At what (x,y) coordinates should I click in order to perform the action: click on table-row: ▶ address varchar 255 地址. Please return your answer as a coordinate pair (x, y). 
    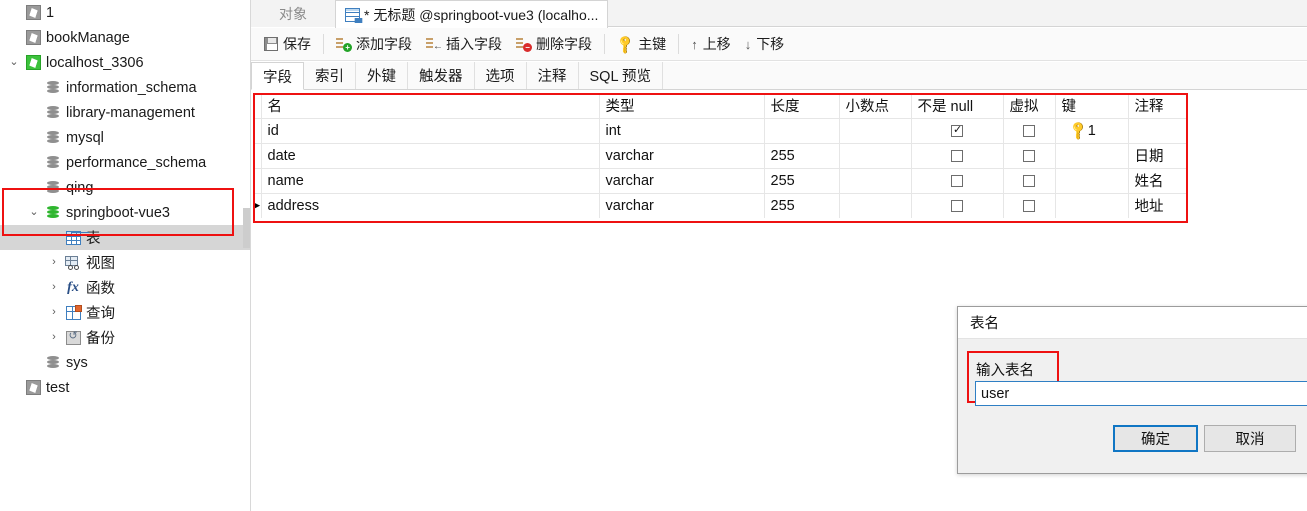
    Looking at the image, I should click on (720, 205).